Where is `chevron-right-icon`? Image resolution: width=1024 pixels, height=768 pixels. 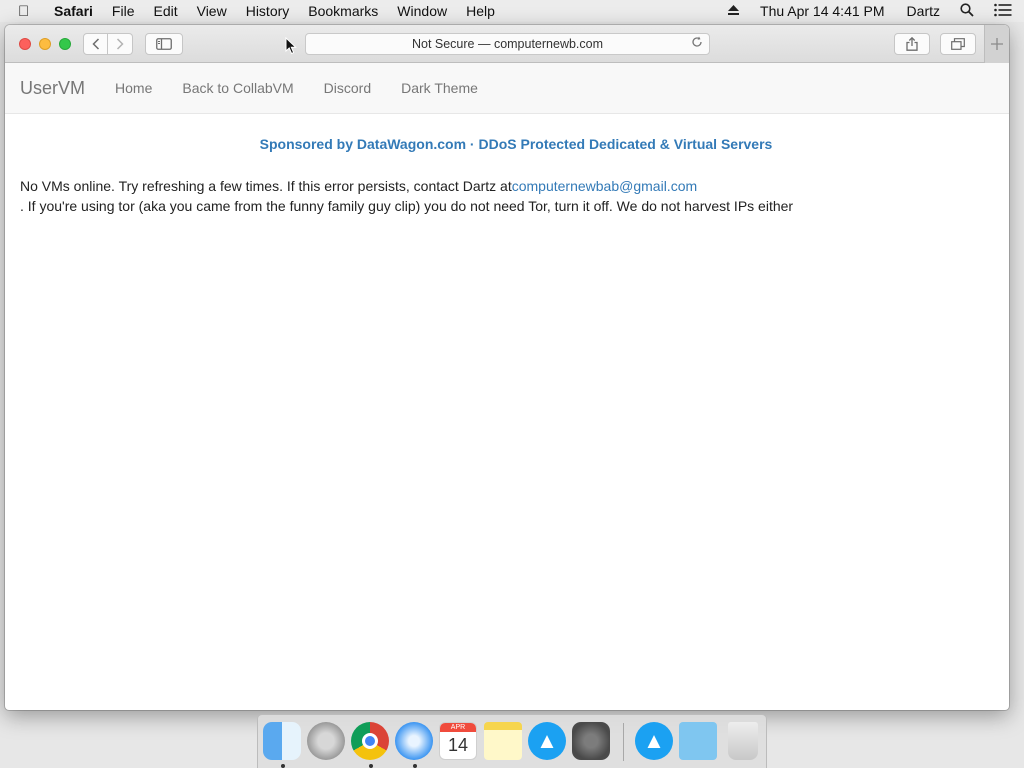
chevron-right-icon is located at coordinates (120, 44).